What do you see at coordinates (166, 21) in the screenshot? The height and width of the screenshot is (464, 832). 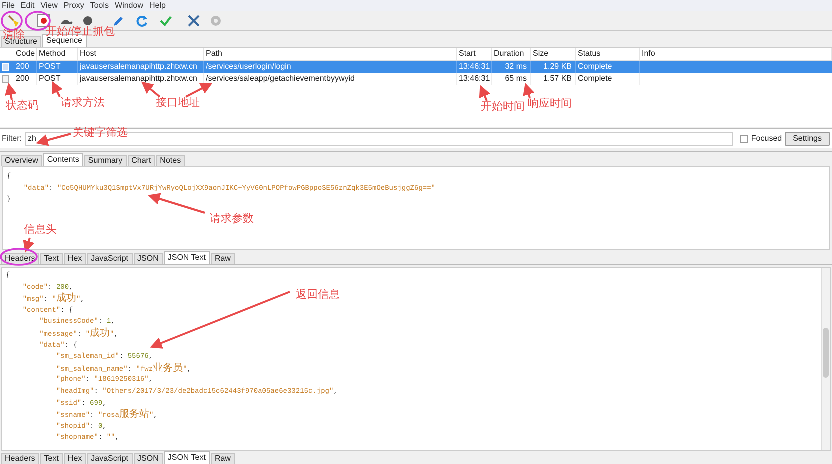 I see `check-icon` at bounding box center [166, 21].